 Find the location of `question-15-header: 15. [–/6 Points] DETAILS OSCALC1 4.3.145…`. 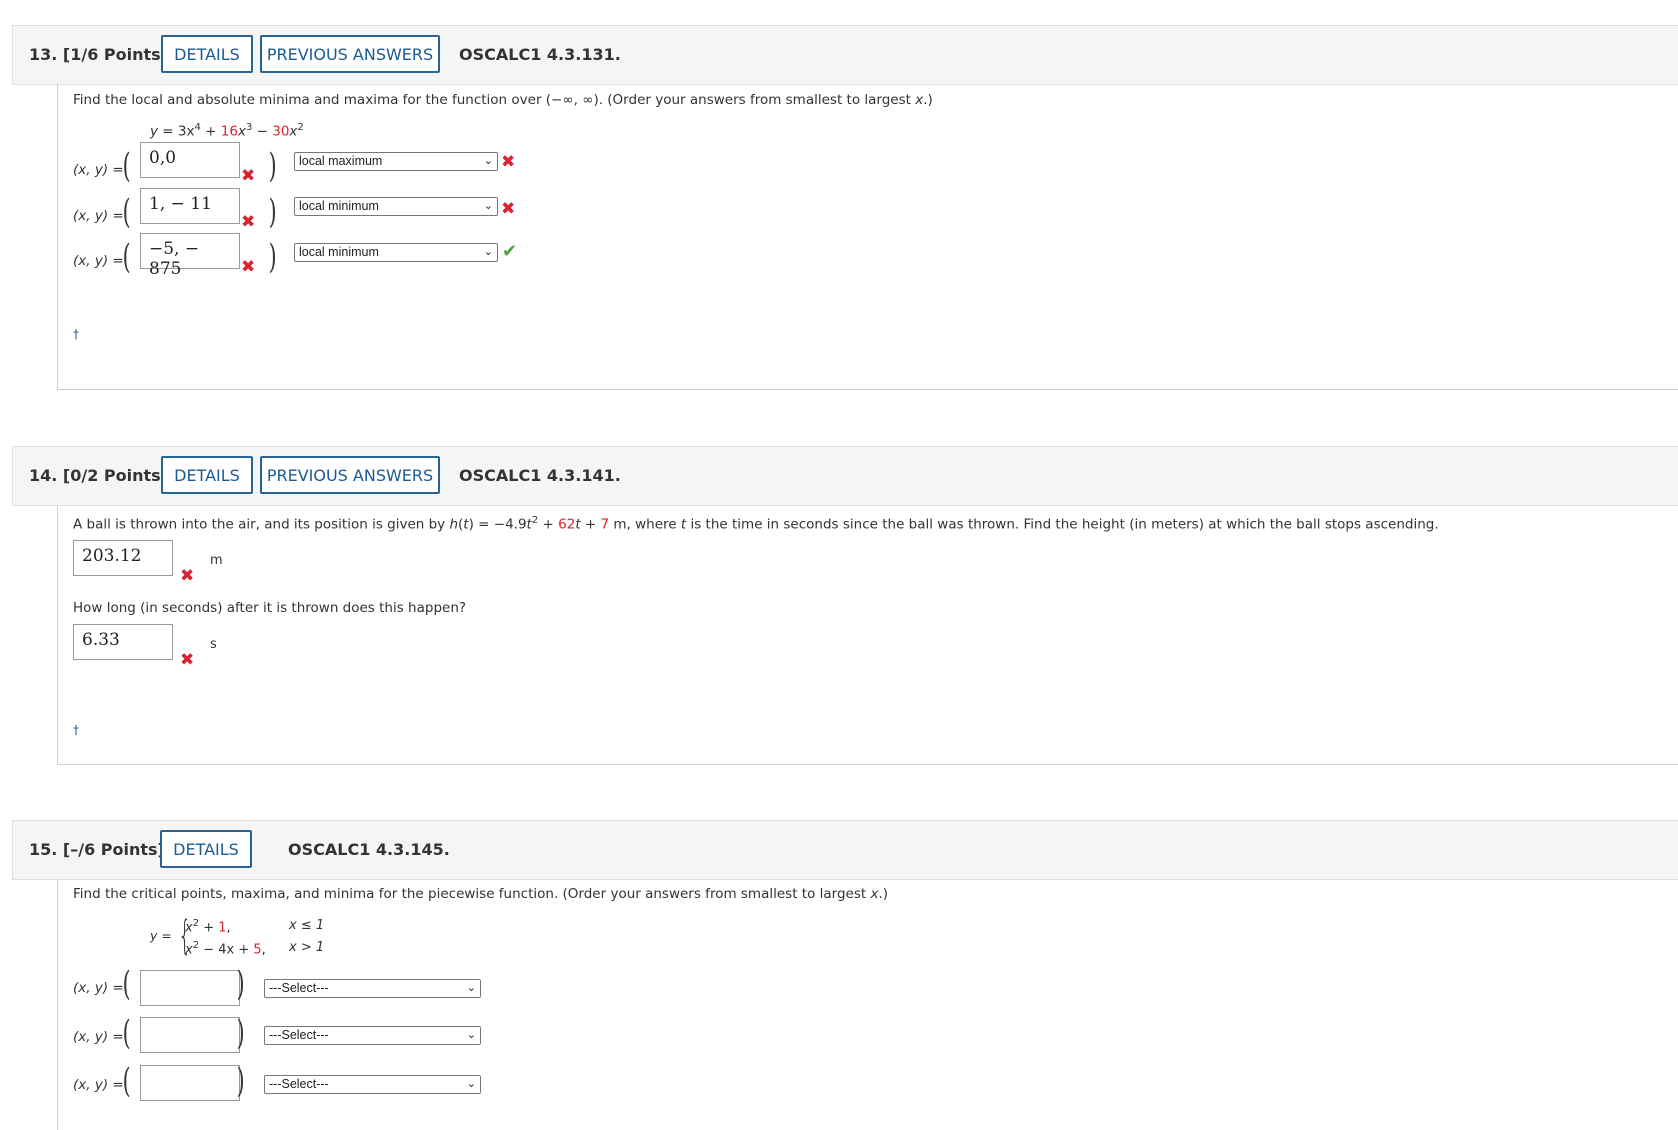

question-15-header: 15. [–/6 Points] DETAILS OSCALC1 4.3.145… is located at coordinates (845, 850).